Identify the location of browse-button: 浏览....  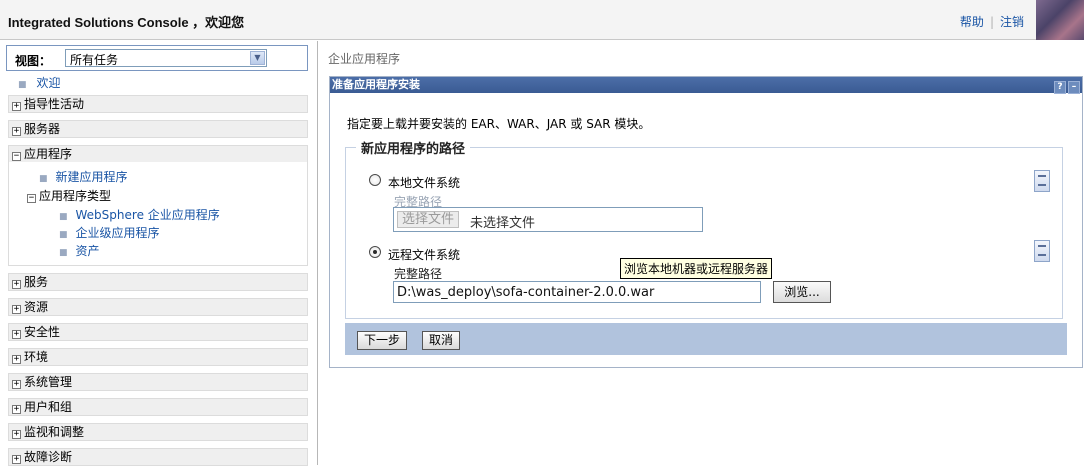
(802, 292).